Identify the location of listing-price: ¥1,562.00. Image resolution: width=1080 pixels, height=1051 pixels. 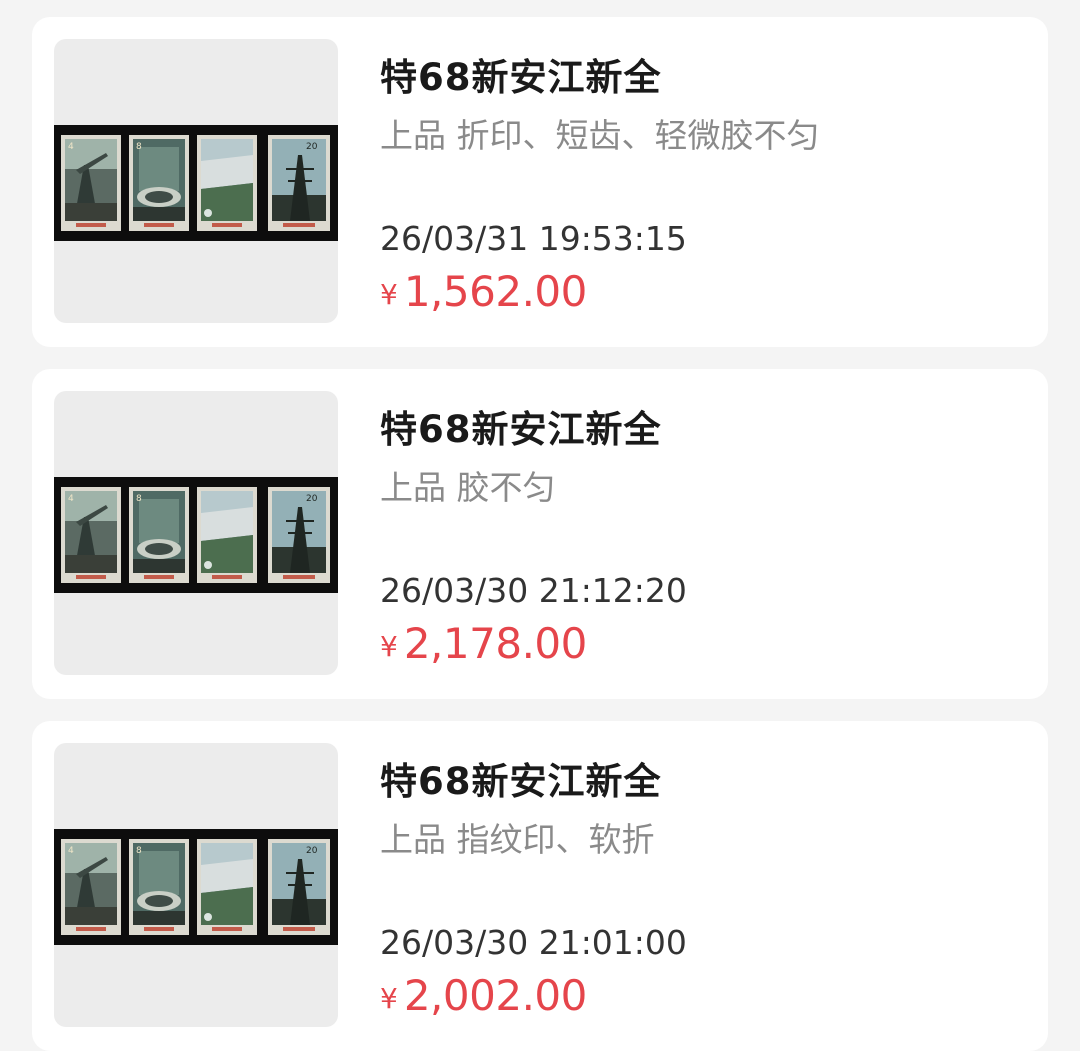
(483, 291).